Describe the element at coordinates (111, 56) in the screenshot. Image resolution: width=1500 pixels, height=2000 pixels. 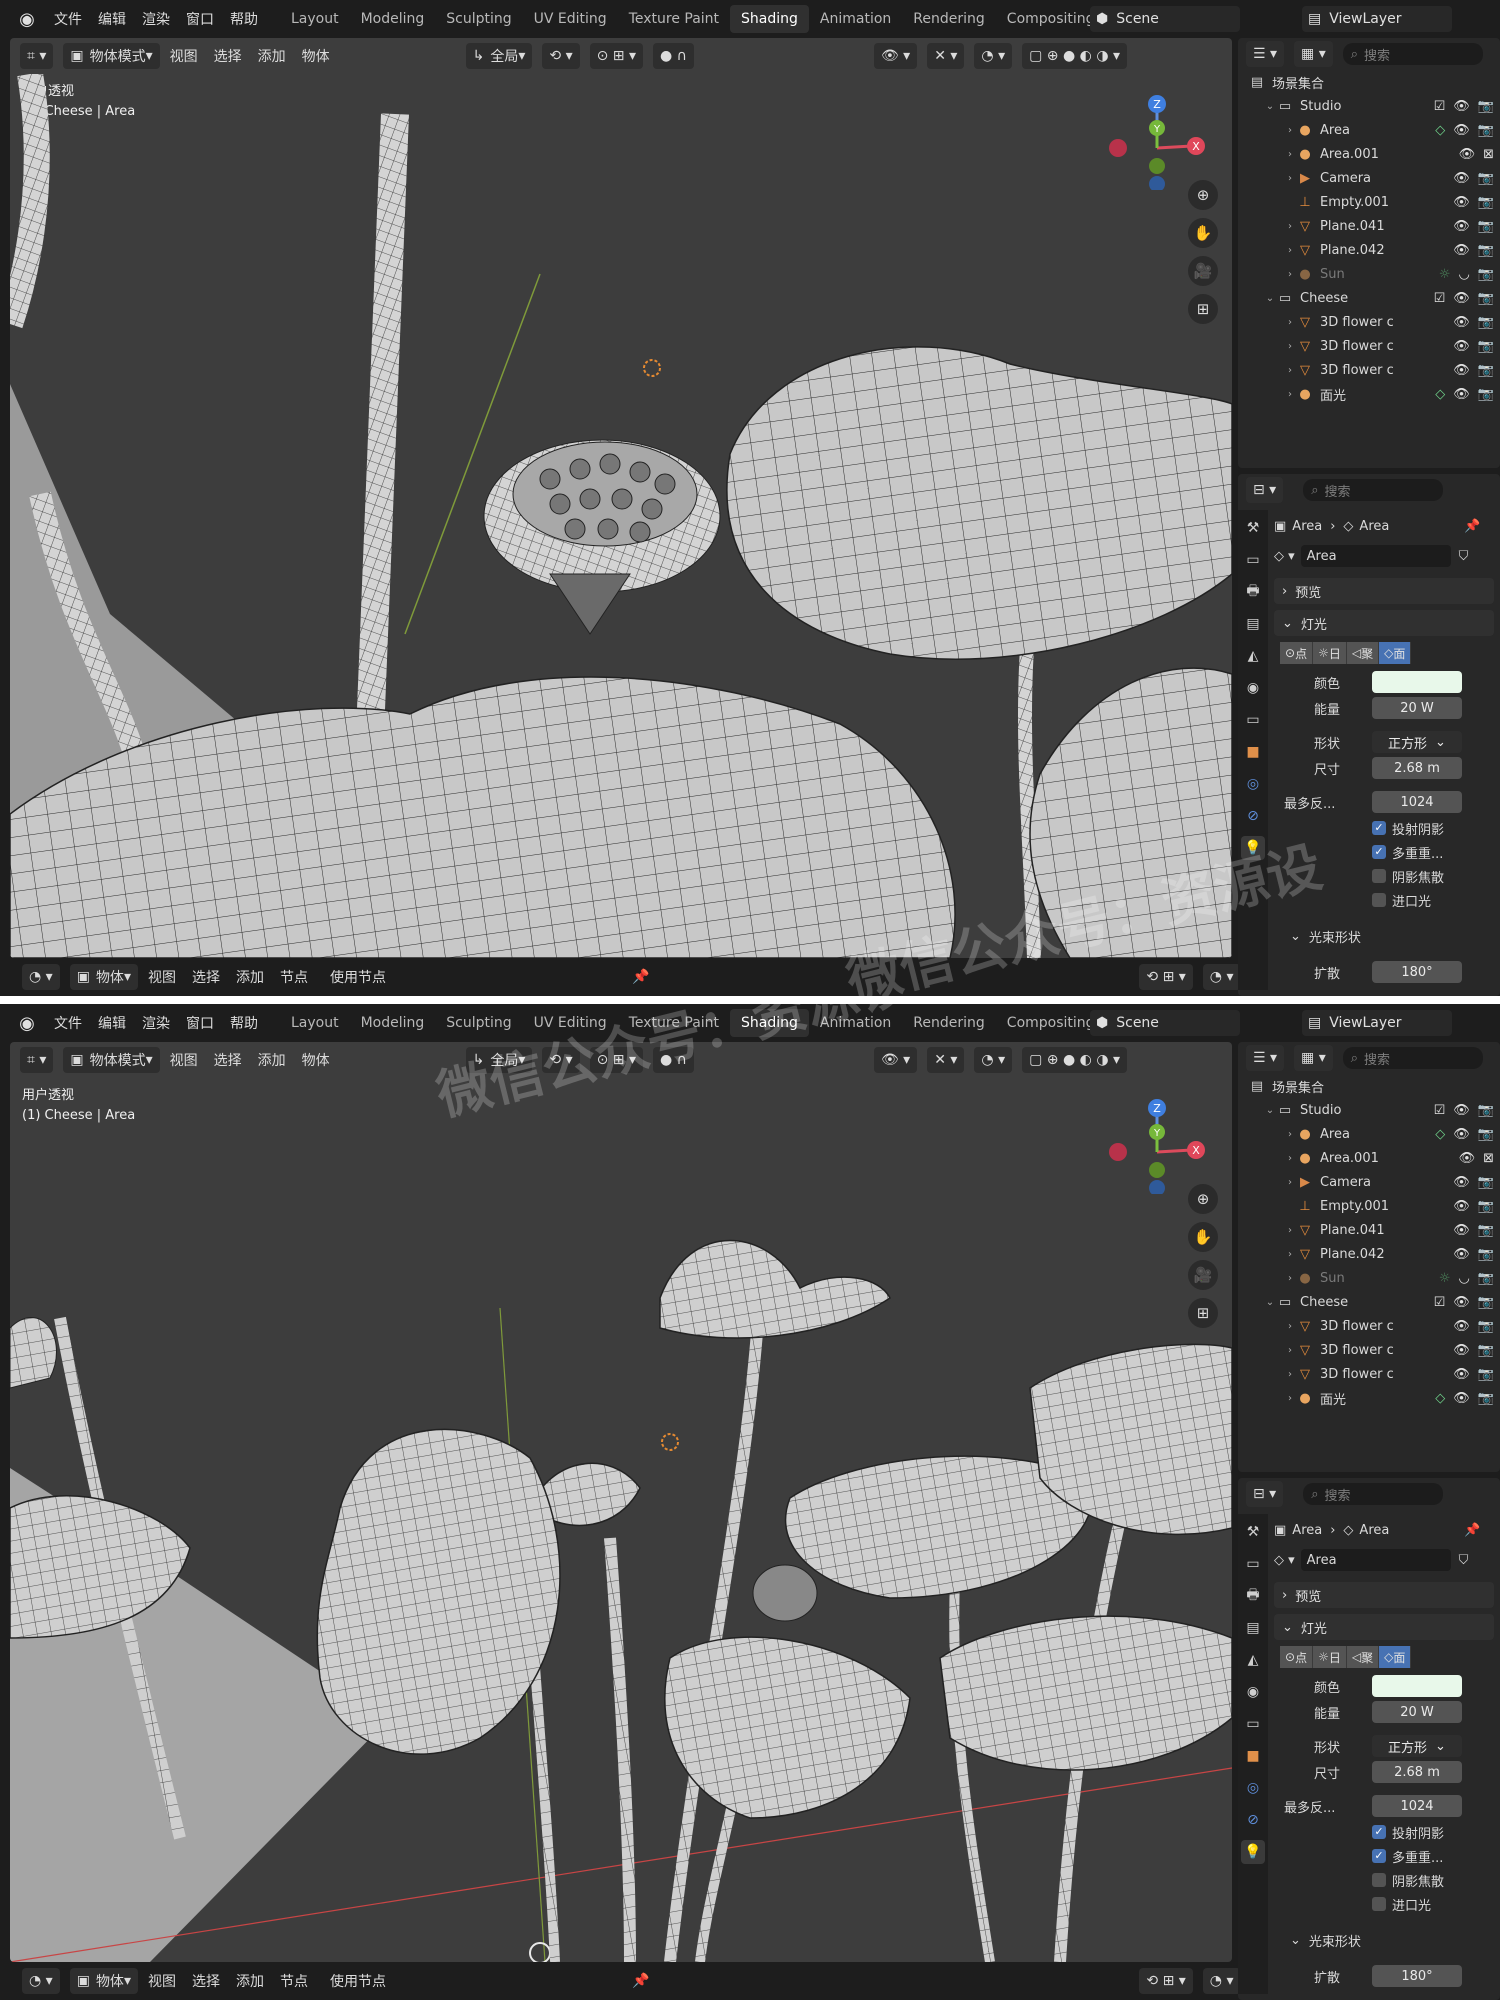
I see `mode-selector: ▣ 物体模式 ▾` at that location.